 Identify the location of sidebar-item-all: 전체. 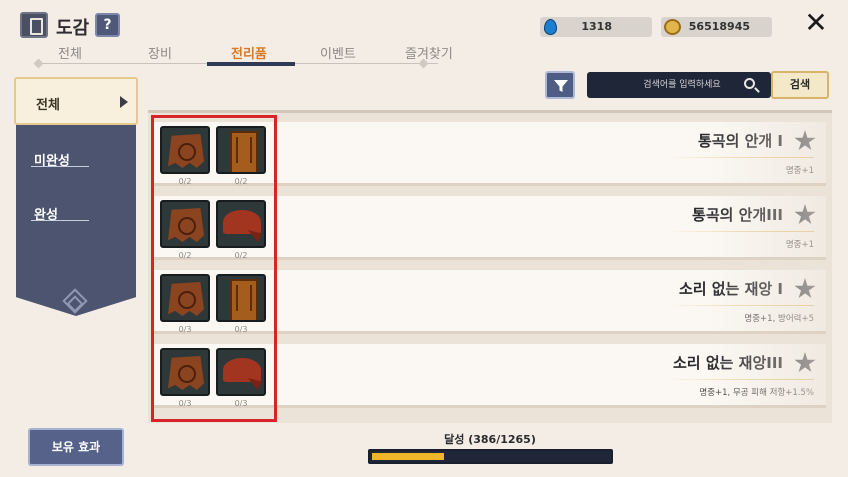
(76, 101).